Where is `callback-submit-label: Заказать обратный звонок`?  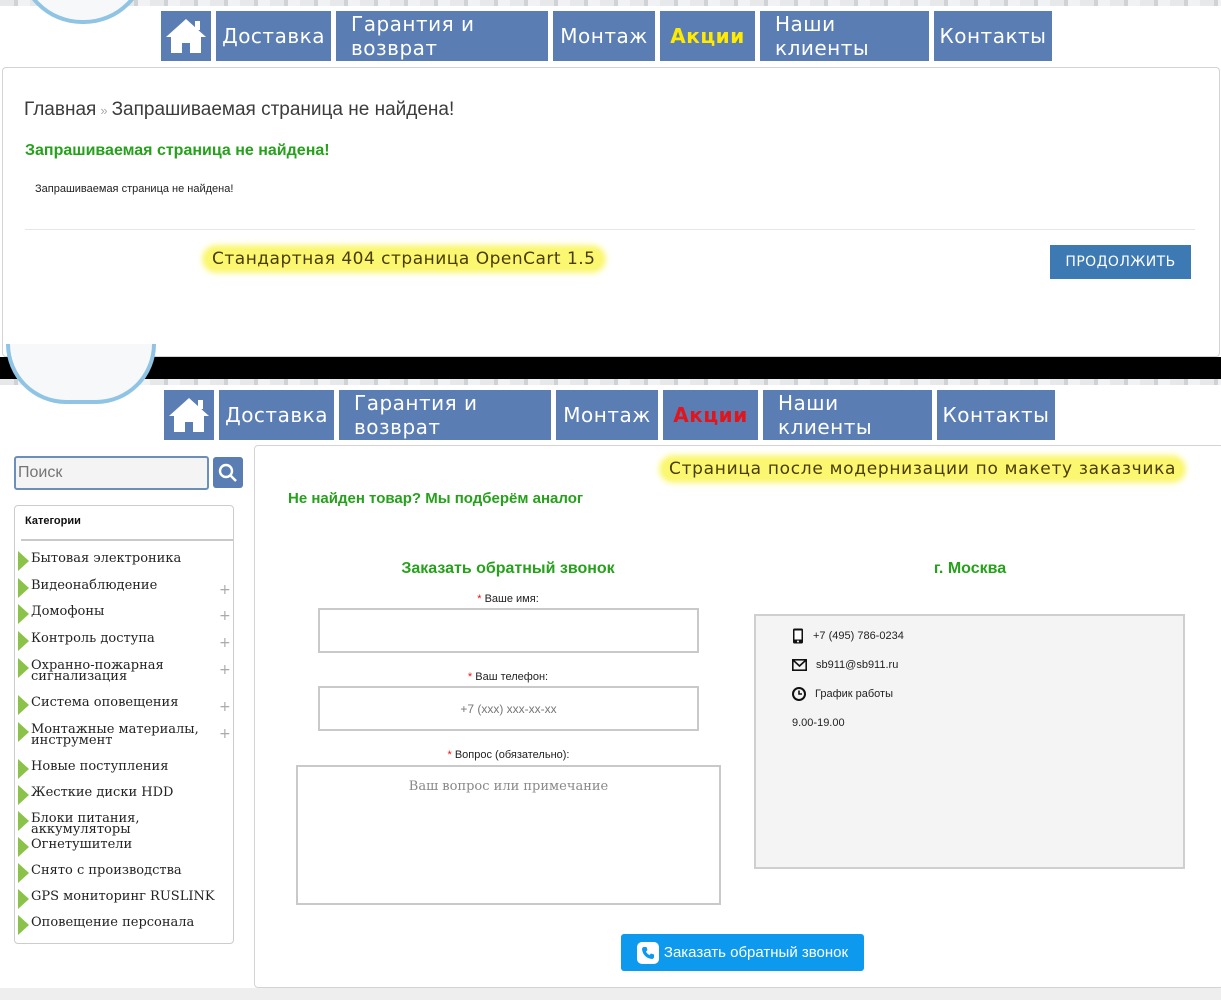 callback-submit-label: Заказать обратный звонок is located at coordinates (756, 952).